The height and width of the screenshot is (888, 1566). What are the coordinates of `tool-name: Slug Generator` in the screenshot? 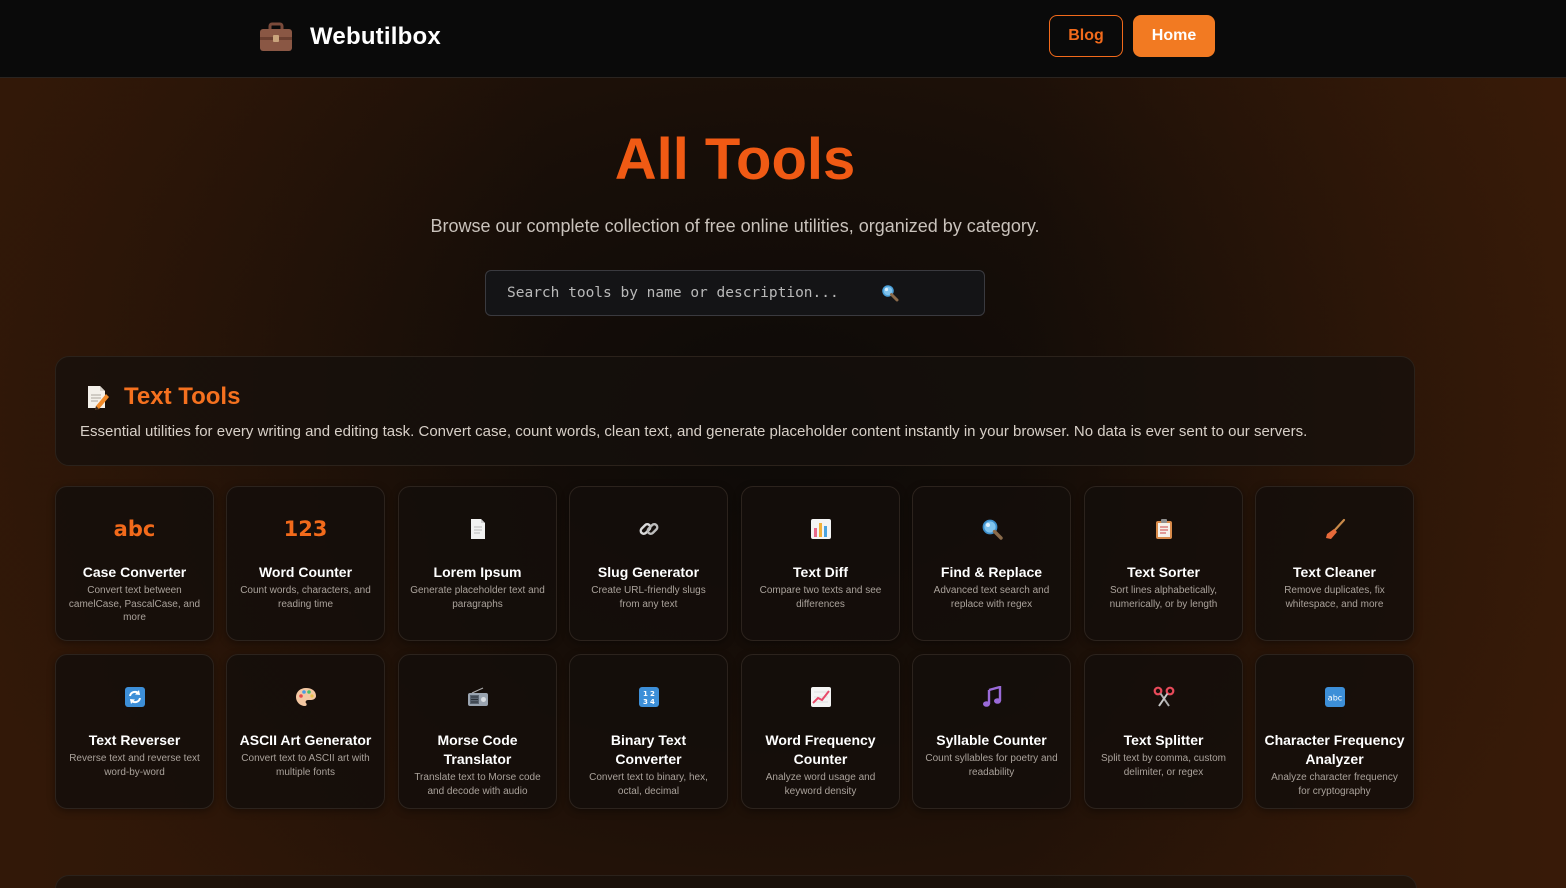 It's located at (648, 572).